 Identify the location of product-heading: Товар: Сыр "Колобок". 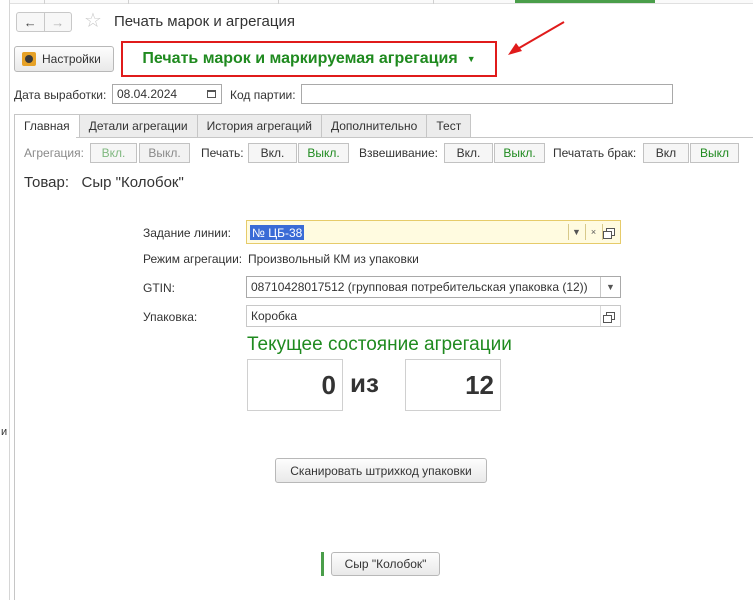
(104, 182).